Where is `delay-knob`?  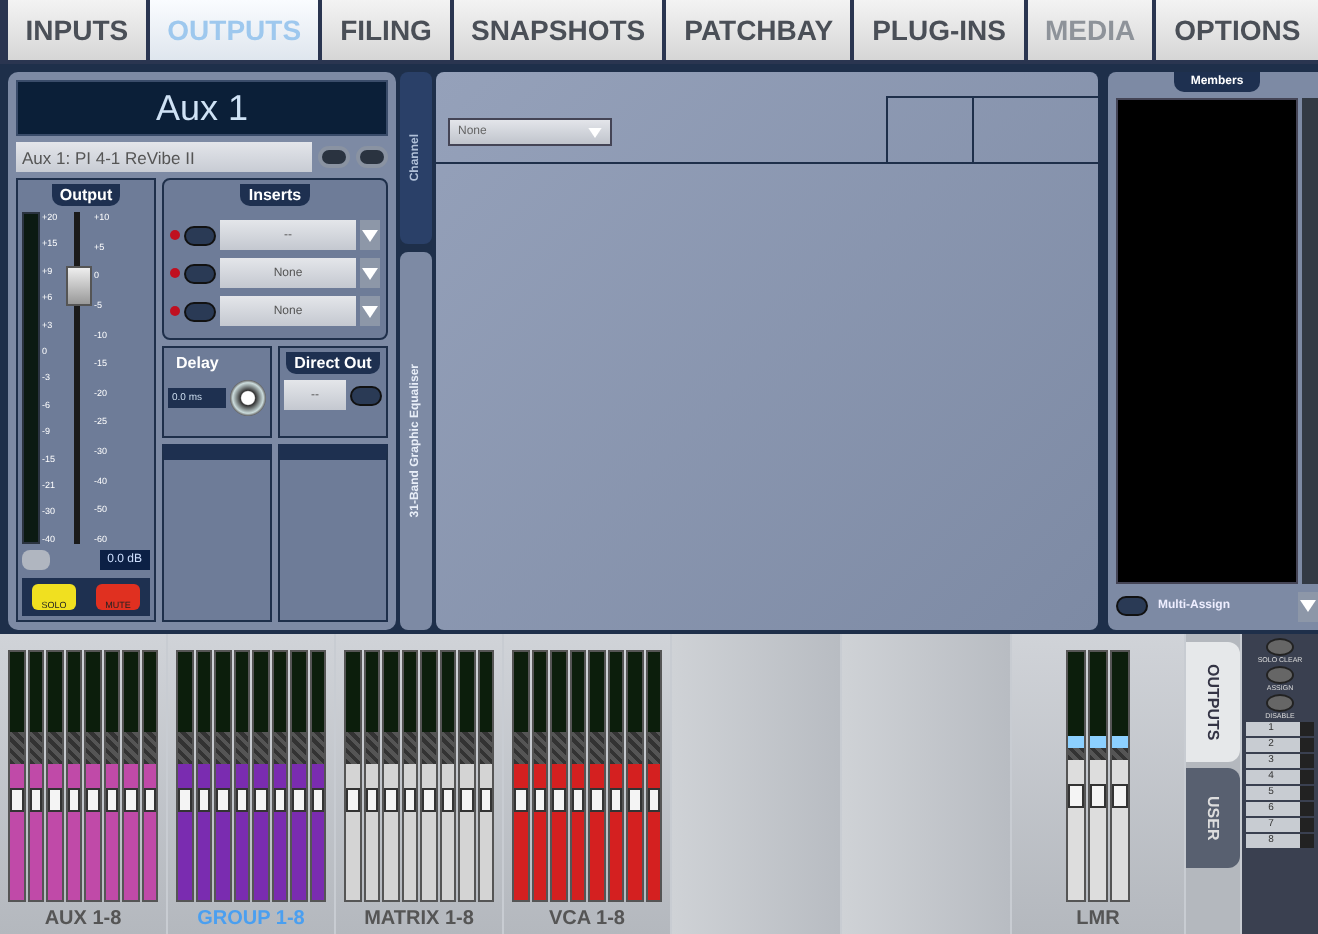 delay-knob is located at coordinates (248, 398).